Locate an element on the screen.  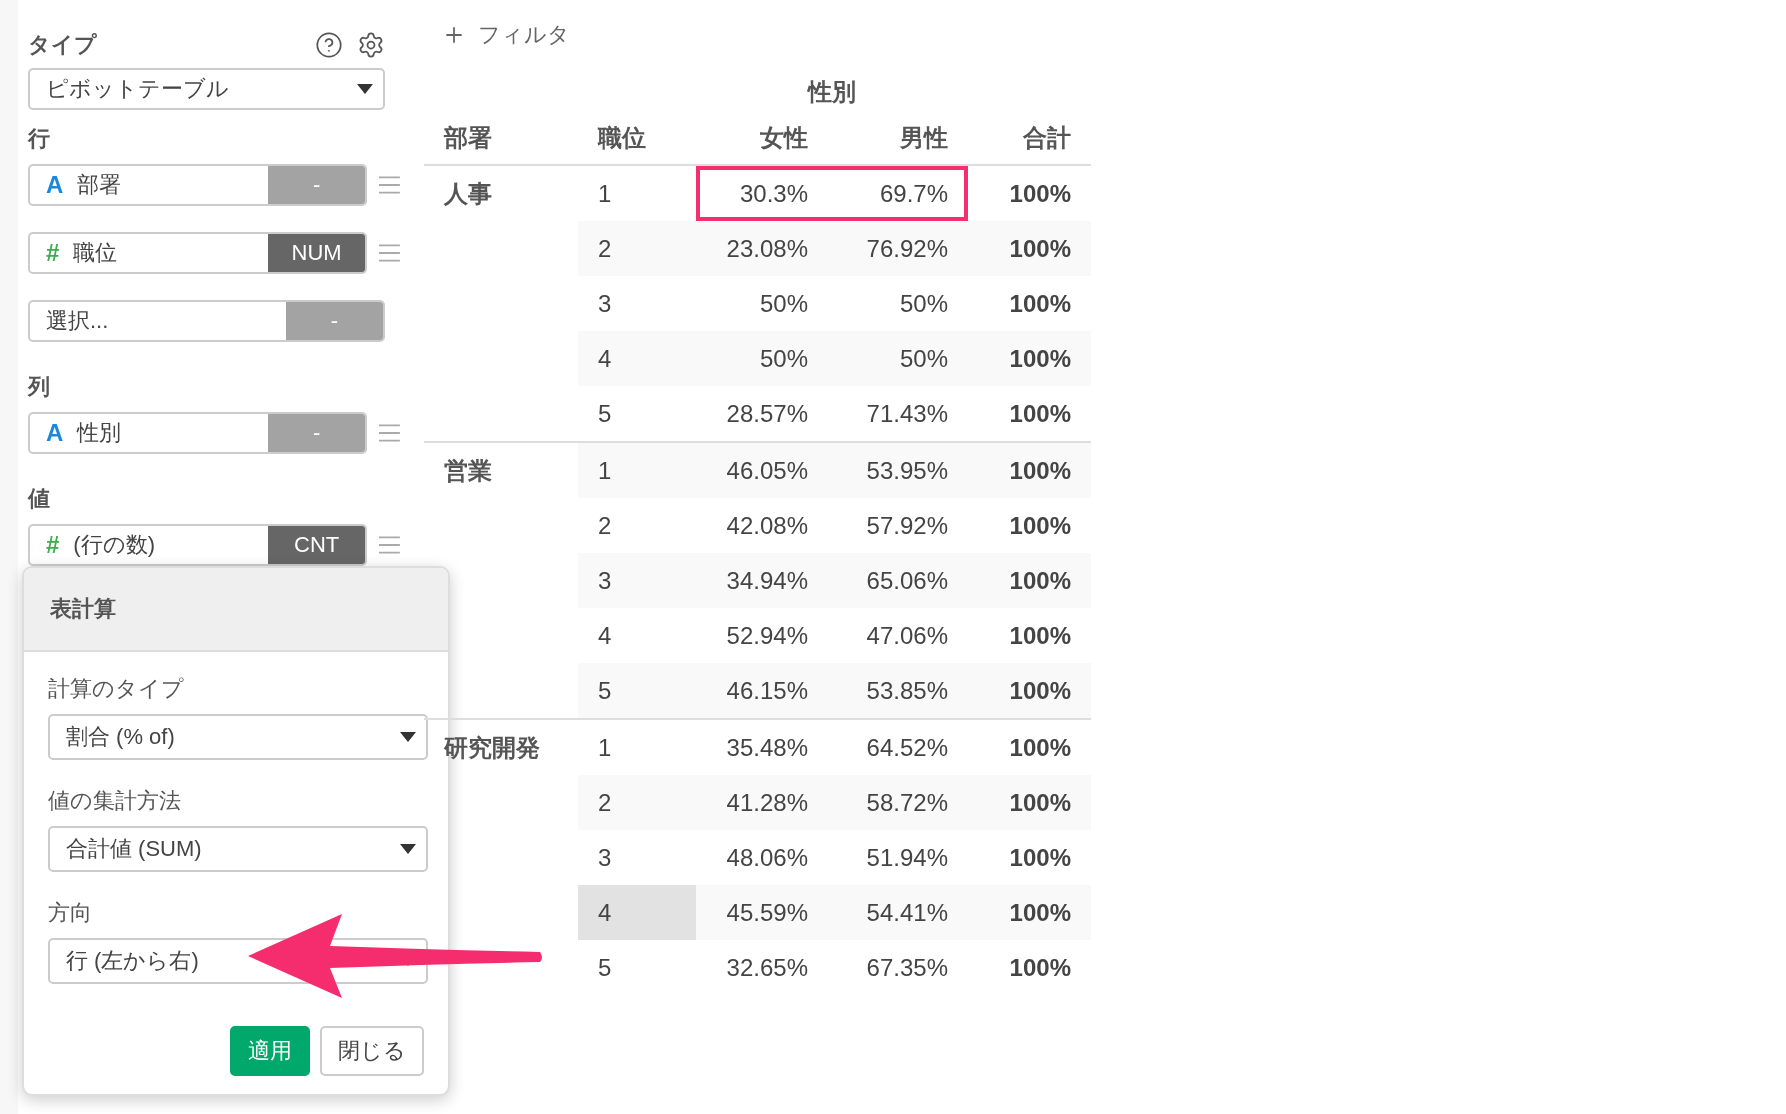
type-label: タイプ is located at coordinates (62, 45).